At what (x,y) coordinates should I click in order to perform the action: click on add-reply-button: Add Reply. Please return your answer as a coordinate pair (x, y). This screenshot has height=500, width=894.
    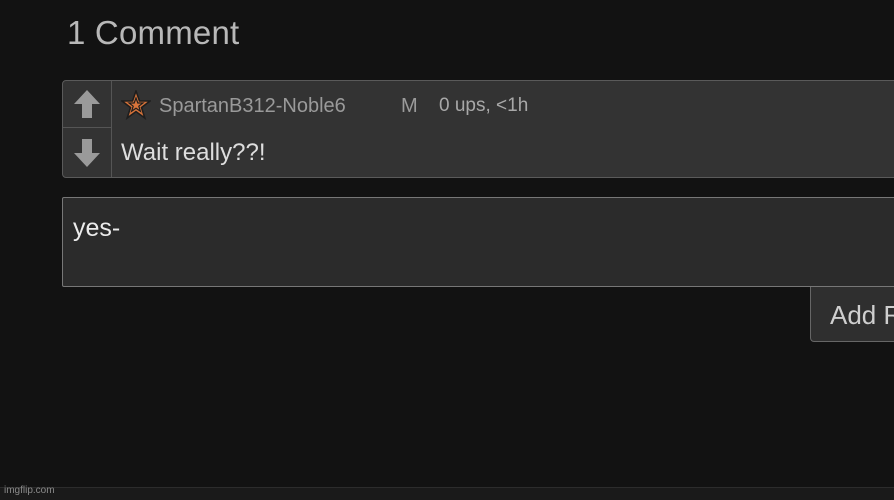
    Looking at the image, I should click on (852, 314).